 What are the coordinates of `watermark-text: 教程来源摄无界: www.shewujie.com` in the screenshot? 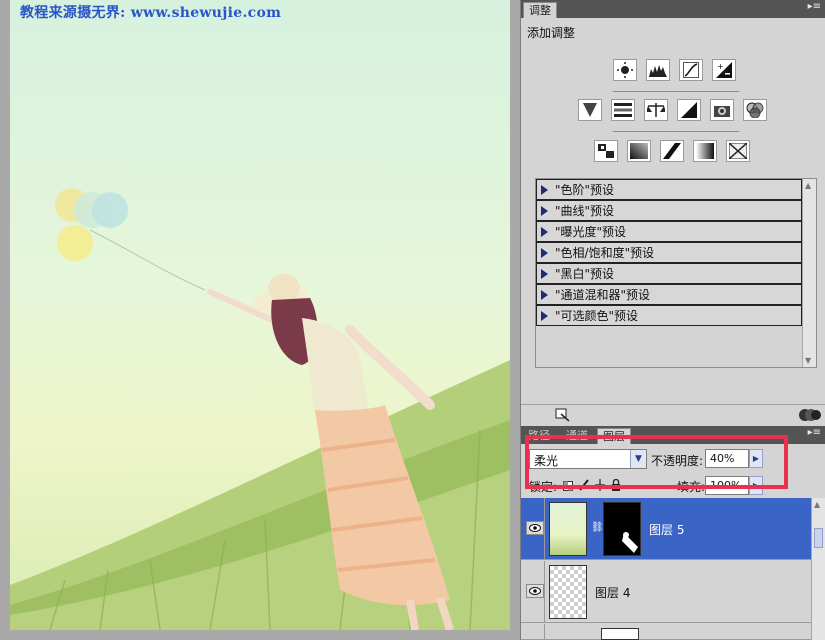 It's located at (151, 13).